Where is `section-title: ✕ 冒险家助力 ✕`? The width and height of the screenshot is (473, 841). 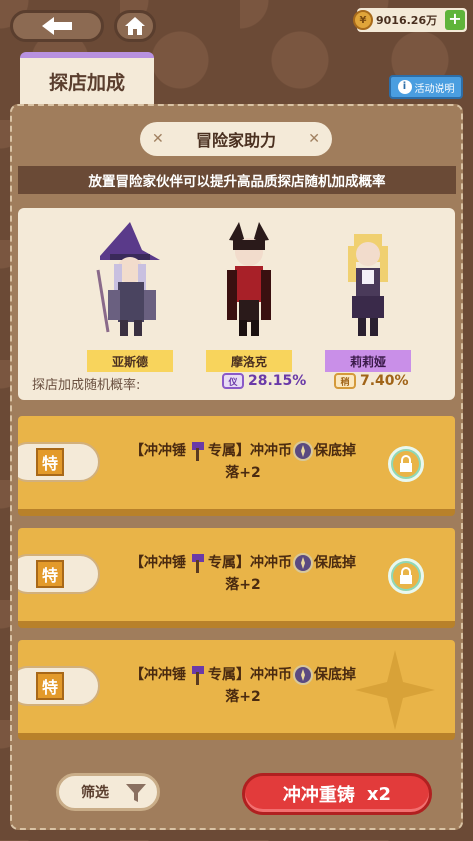 section-title: ✕ 冒险家助力 ✕ is located at coordinates (236, 139).